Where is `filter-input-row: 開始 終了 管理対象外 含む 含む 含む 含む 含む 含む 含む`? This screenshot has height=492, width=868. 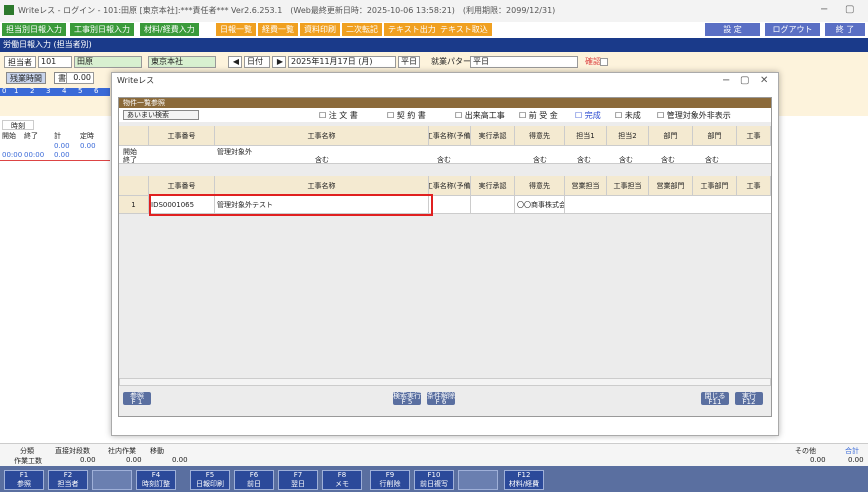
filter-input-row: 開始 終了 管理対象外 含む 含む 含む 含む 含む 含む 含む is located at coordinates (445, 155).